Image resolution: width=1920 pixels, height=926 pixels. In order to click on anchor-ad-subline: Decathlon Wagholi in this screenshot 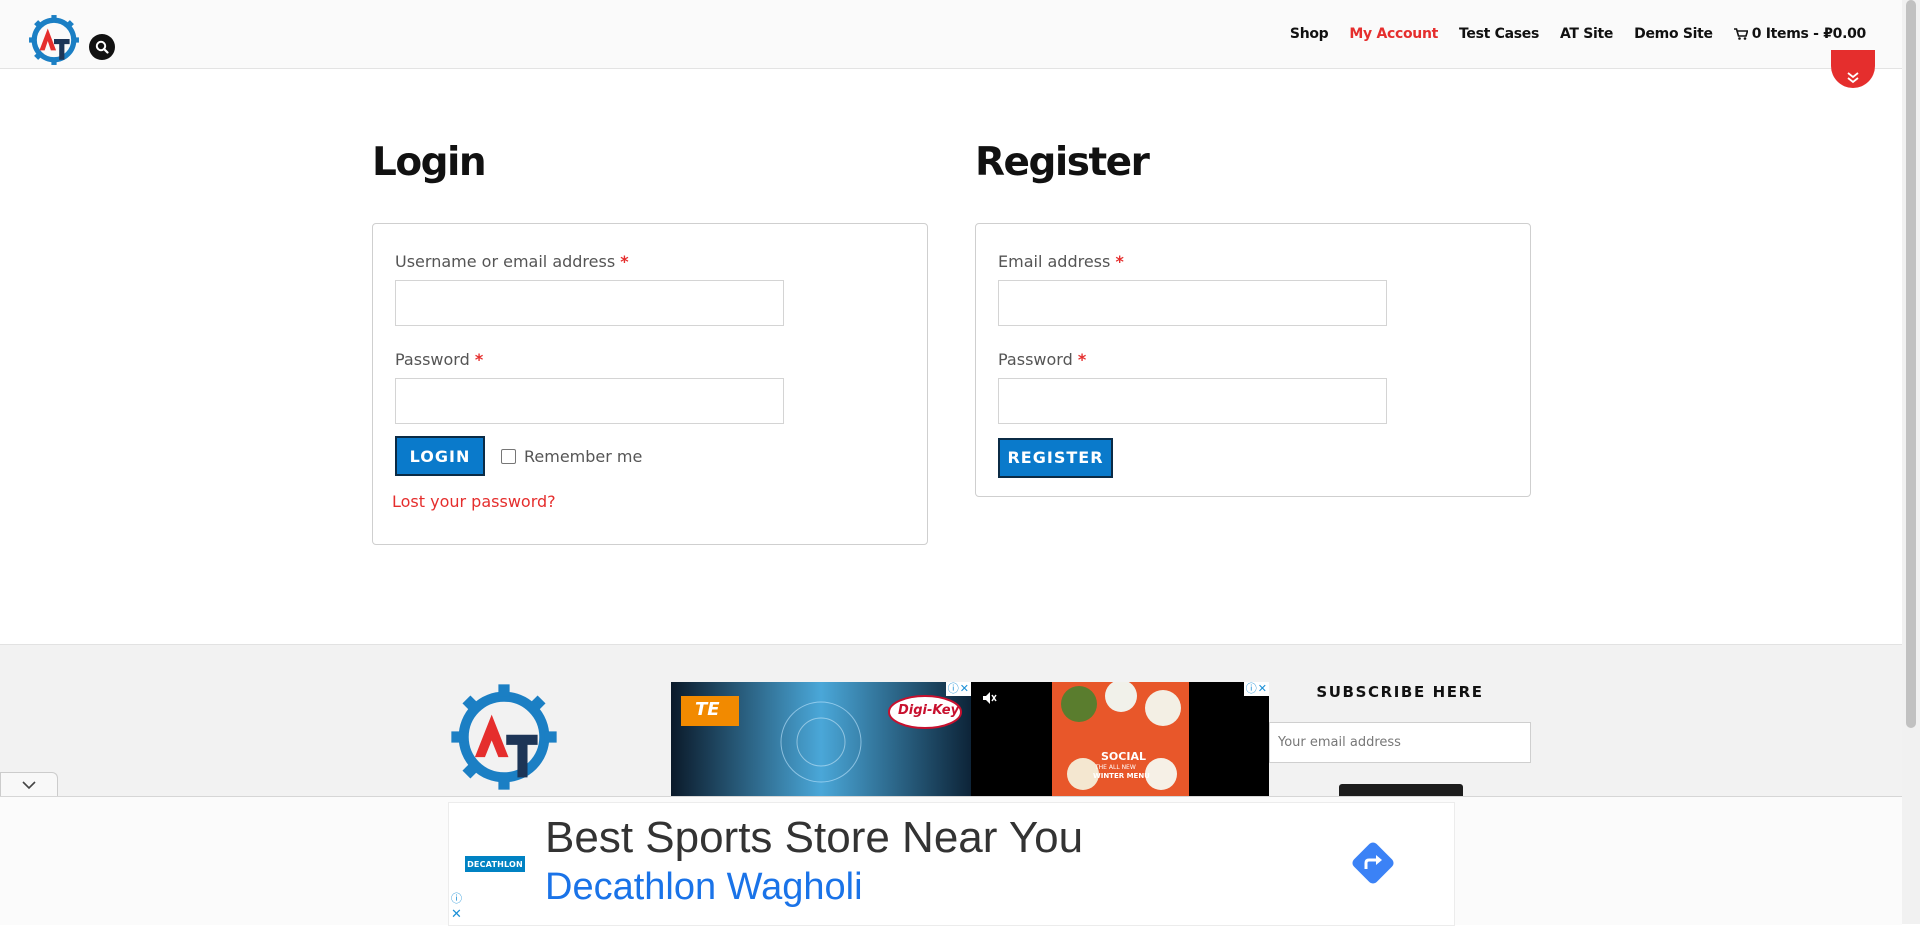, I will do `click(704, 887)`.